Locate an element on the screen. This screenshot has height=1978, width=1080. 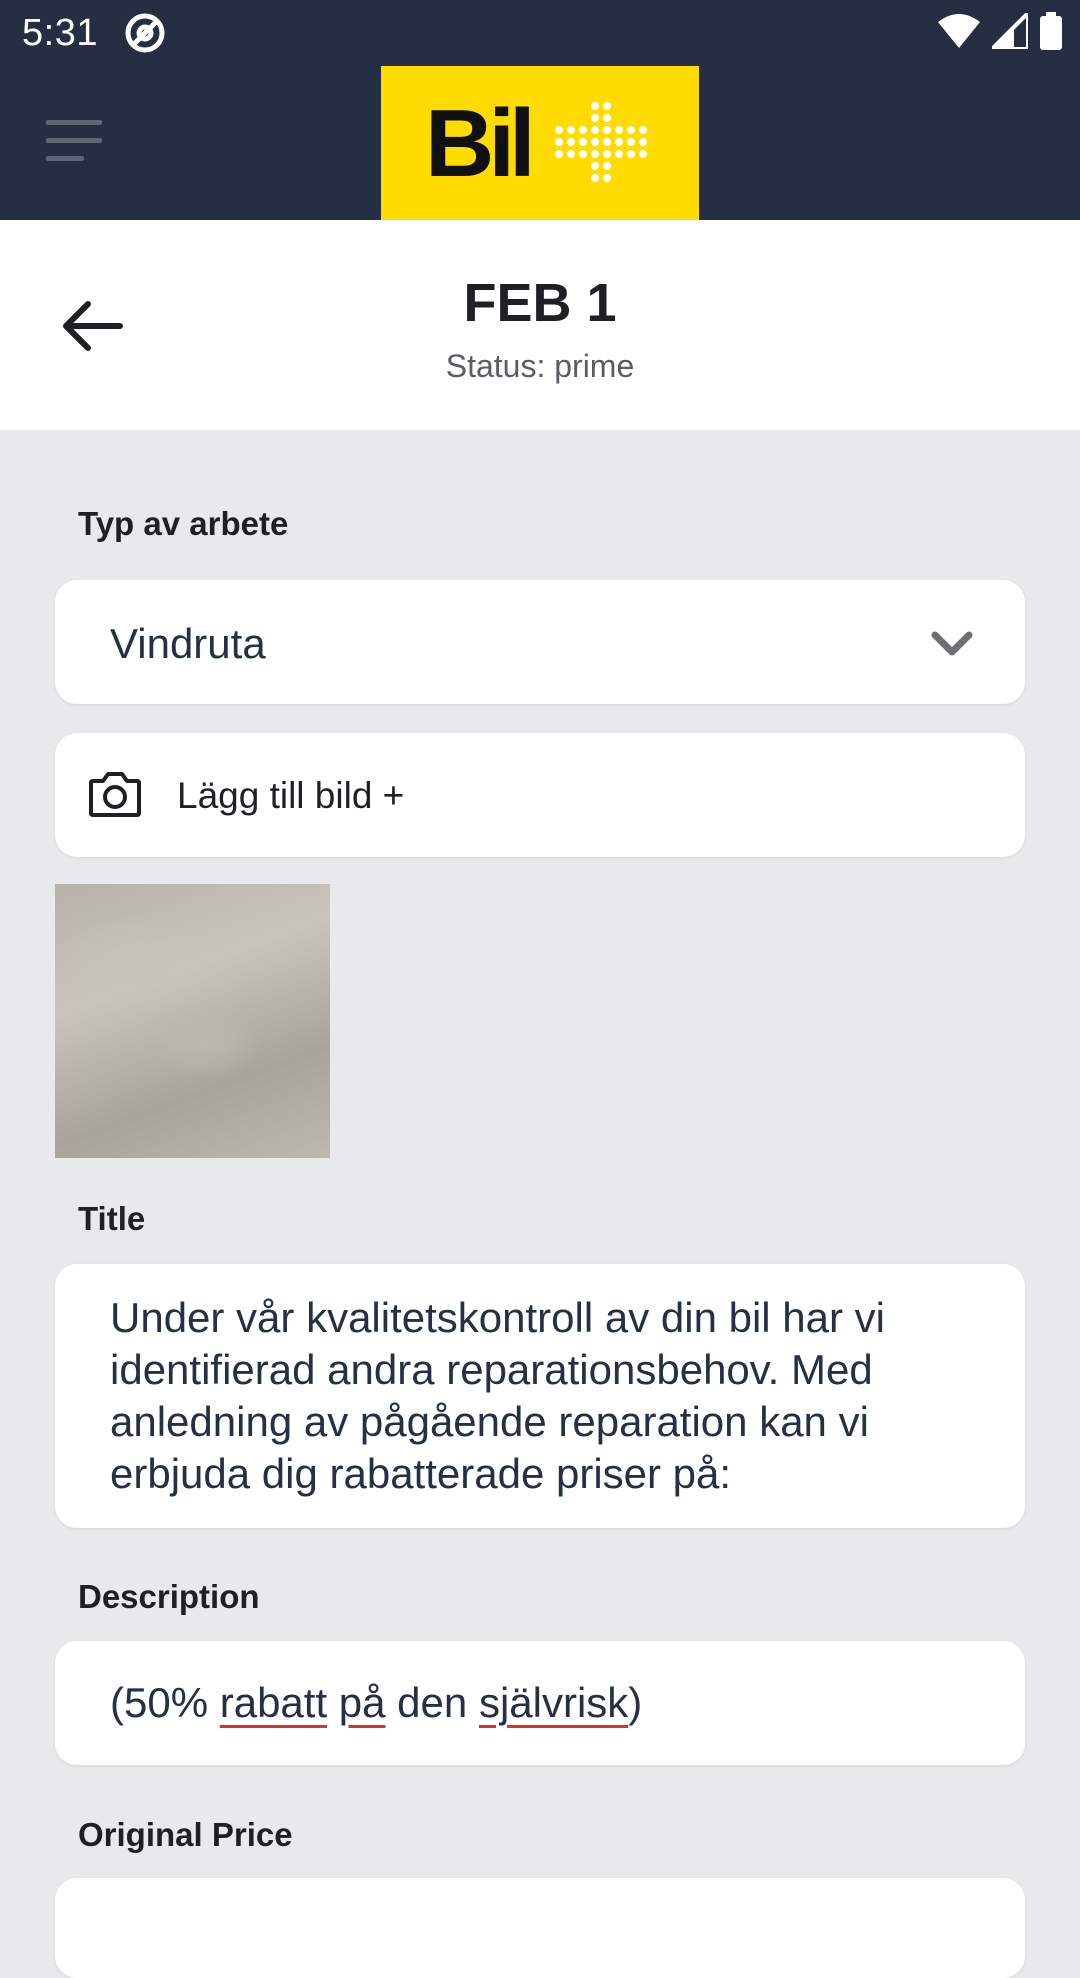
title-label: Title is located at coordinates (112, 1218).